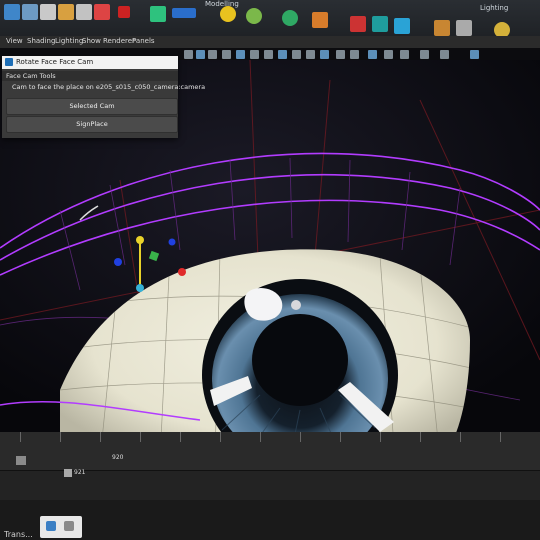  Describe the element at coordinates (270, 19) in the screenshot. I see `shelf-toolbar: Modelling Lighting` at that location.